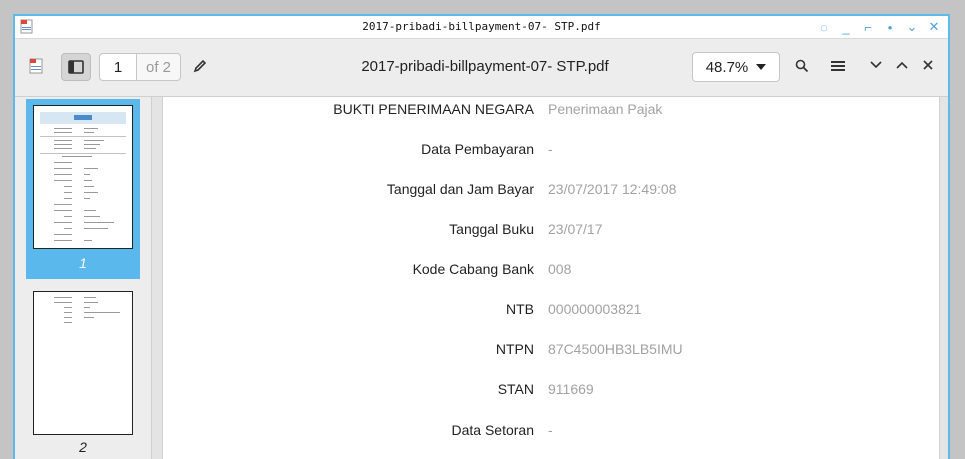 This screenshot has width=965, height=459. Describe the element at coordinates (491, 229) in the screenshot. I see `row-label: Tanggal Buku` at that location.